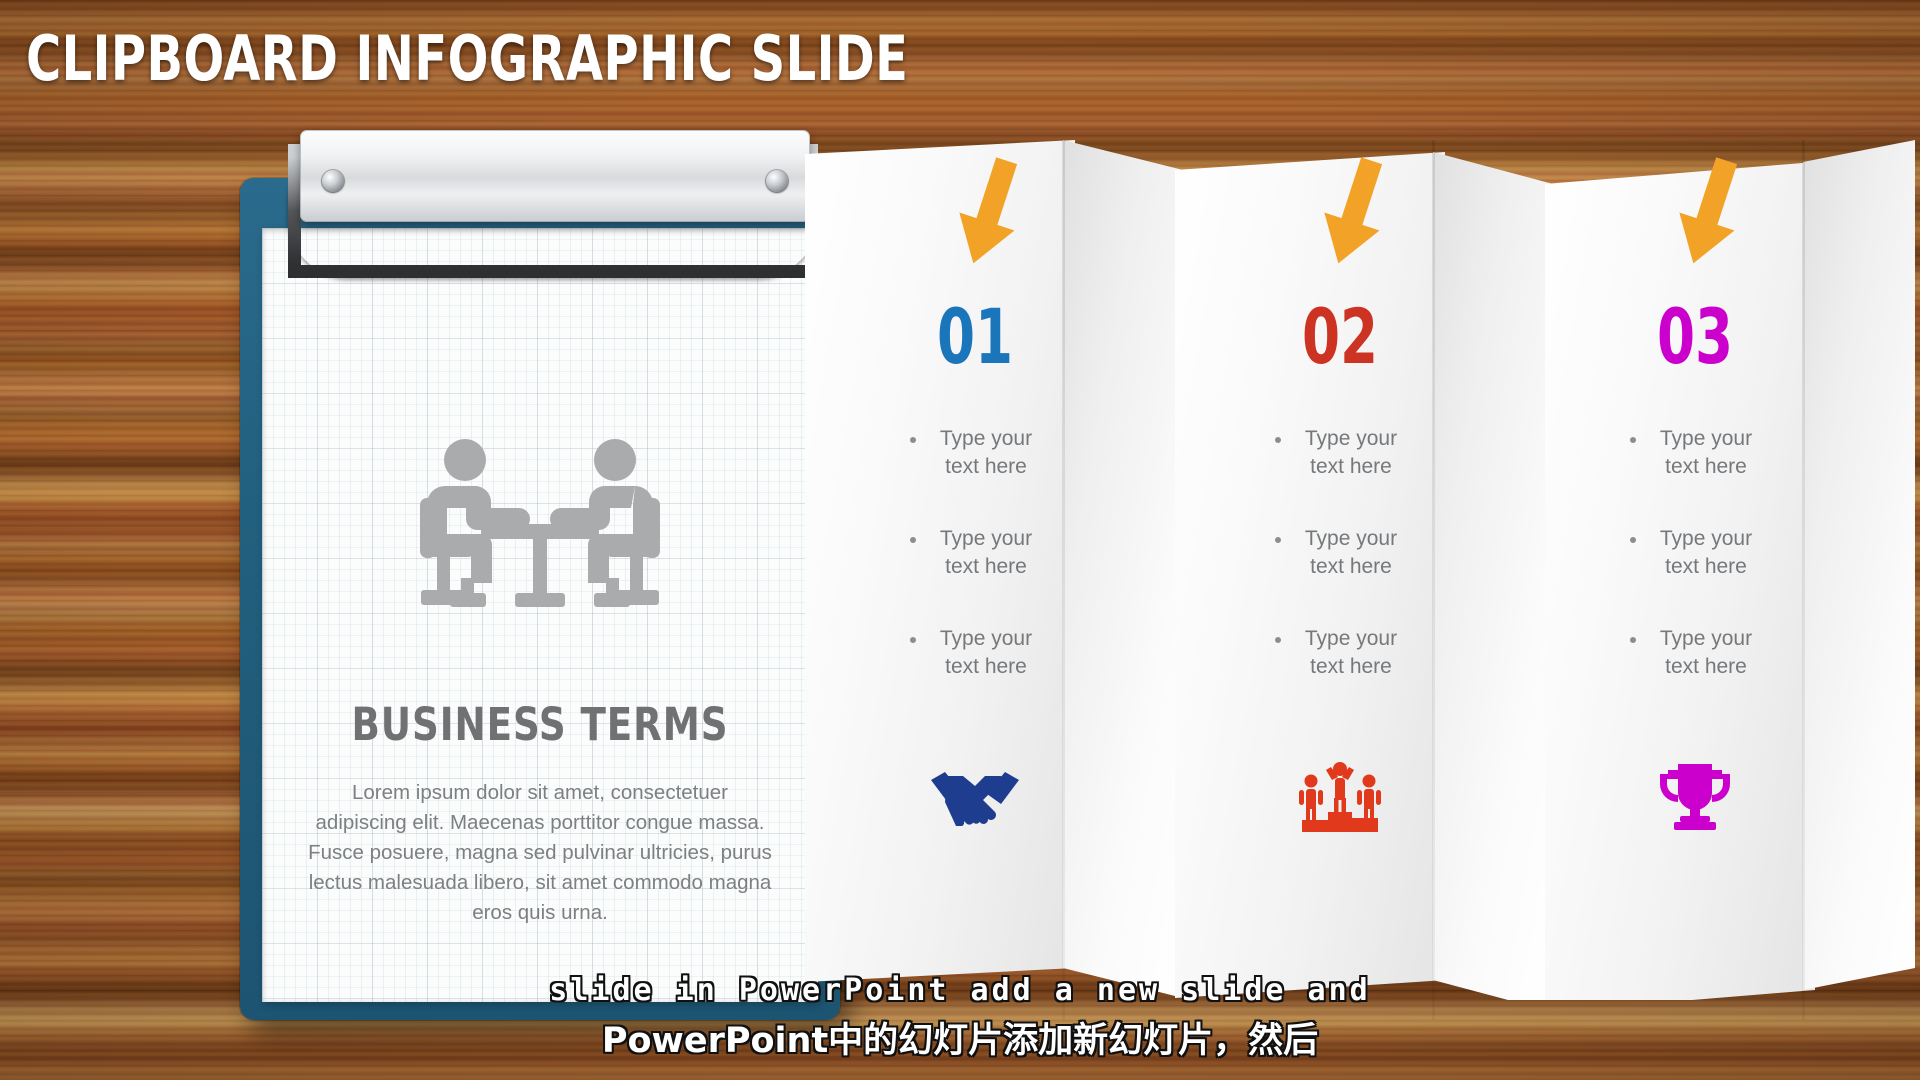 Image resolution: width=1920 pixels, height=1080 pixels. Describe the element at coordinates (1695, 796) in the screenshot. I see `trophy-icon` at that location.